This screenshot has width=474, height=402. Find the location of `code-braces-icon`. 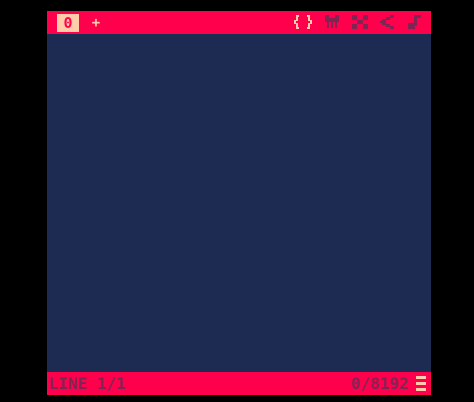

code-braces-icon is located at coordinates (303, 22).